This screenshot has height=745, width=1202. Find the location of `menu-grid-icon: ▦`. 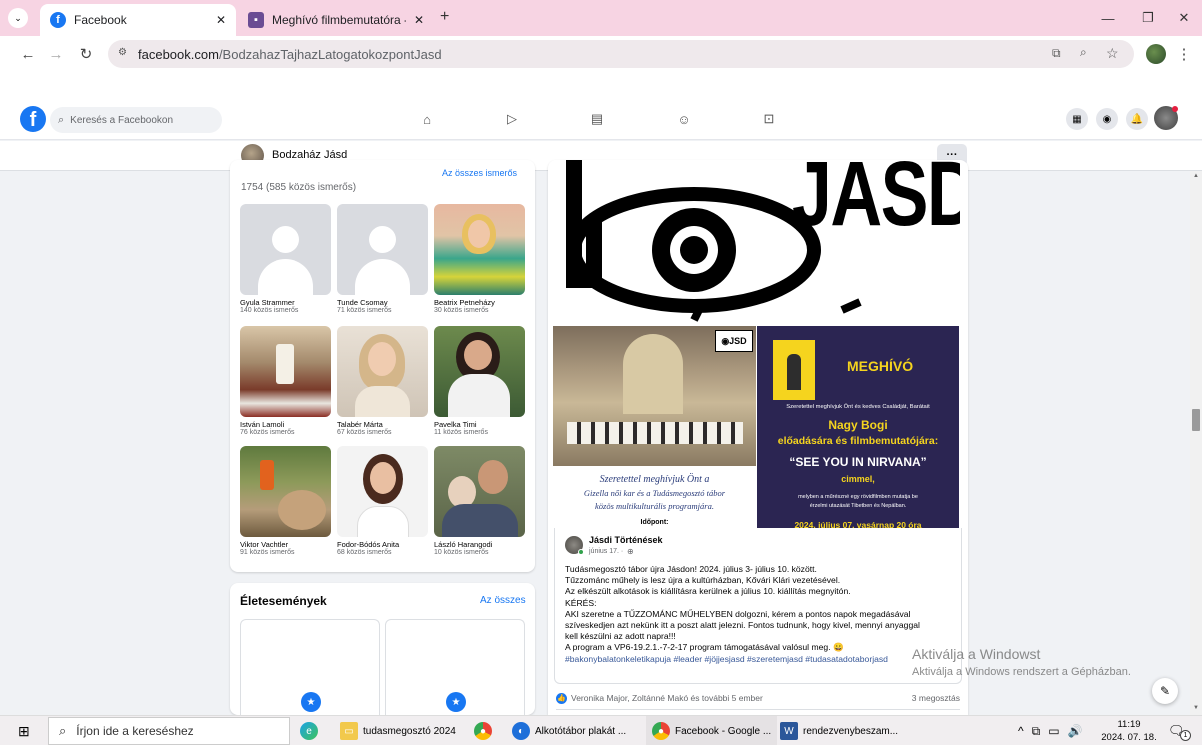

menu-grid-icon: ▦ is located at coordinates (1077, 119).